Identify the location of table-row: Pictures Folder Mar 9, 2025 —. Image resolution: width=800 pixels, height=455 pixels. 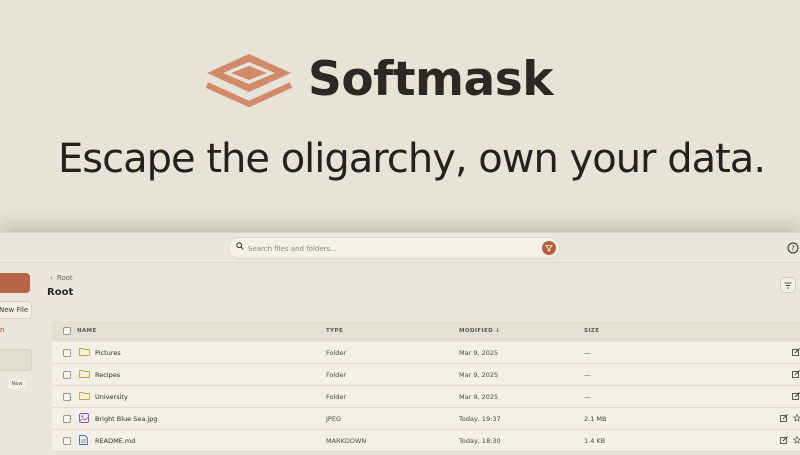
(426, 353).